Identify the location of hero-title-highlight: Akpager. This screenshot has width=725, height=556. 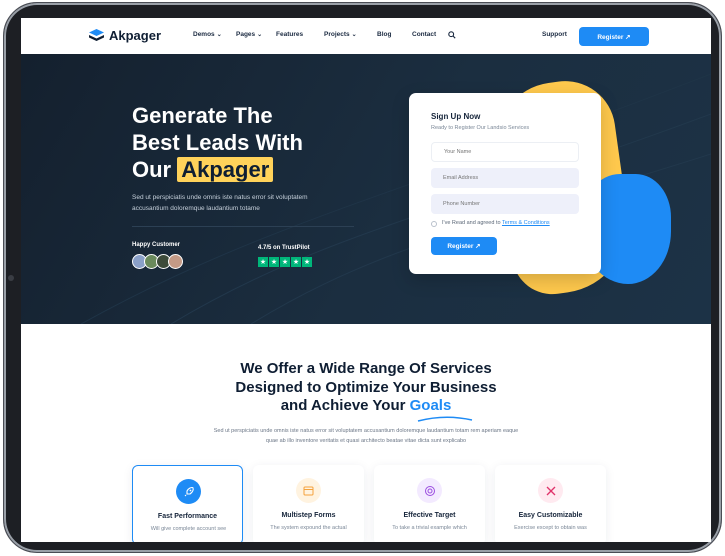
(225, 169).